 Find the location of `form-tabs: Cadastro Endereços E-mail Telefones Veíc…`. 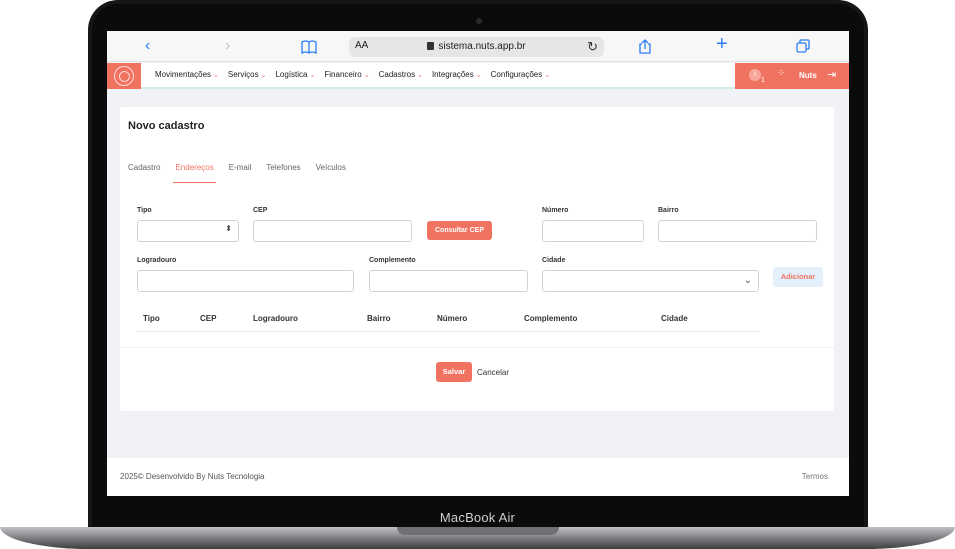

form-tabs: Cadastro Endereços E-mail Telefones Veíc… is located at coordinates (244, 173).